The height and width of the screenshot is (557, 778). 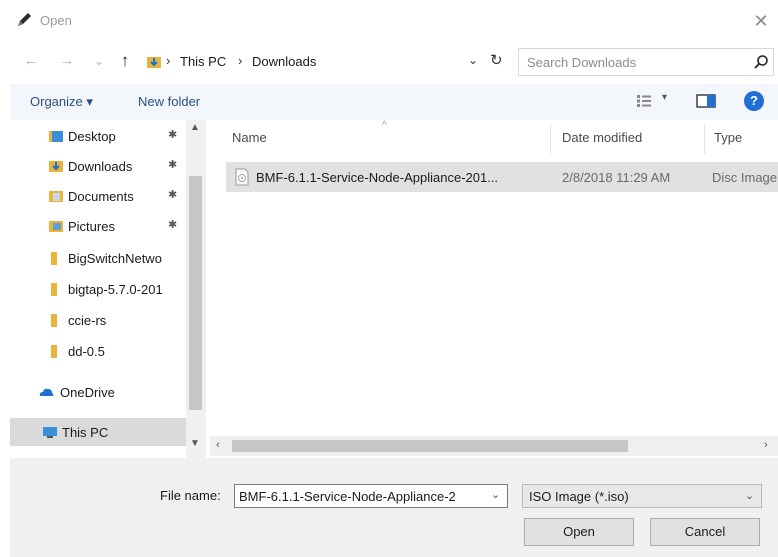 What do you see at coordinates (473, 60) in the screenshot?
I see `address-dropdown-button: ⌄` at bounding box center [473, 60].